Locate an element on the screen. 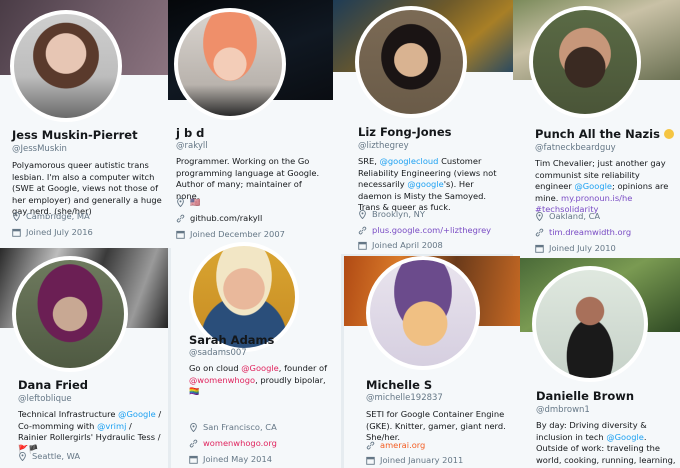  profile-joined: Joined July 2016 is located at coordinates (52, 232).